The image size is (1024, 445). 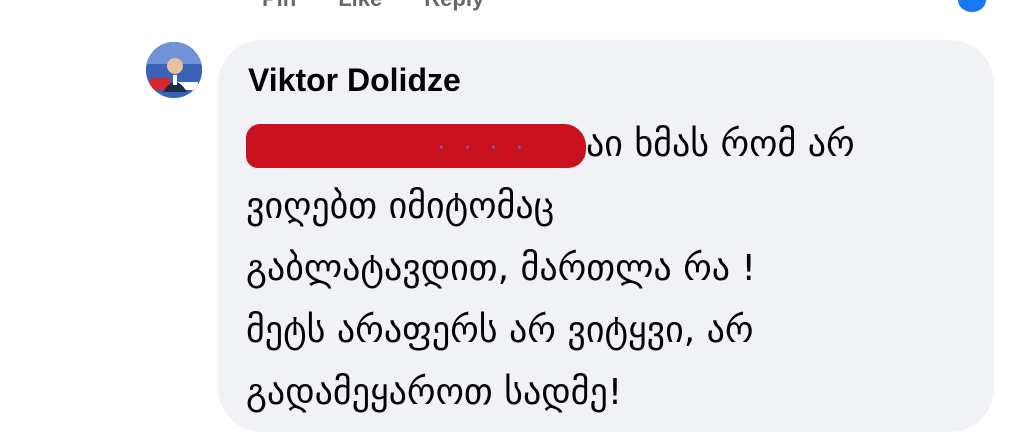 What do you see at coordinates (501, 268) in the screenshot?
I see `comment-line-3: გაბლატავდით, მართლა რა !` at bounding box center [501, 268].